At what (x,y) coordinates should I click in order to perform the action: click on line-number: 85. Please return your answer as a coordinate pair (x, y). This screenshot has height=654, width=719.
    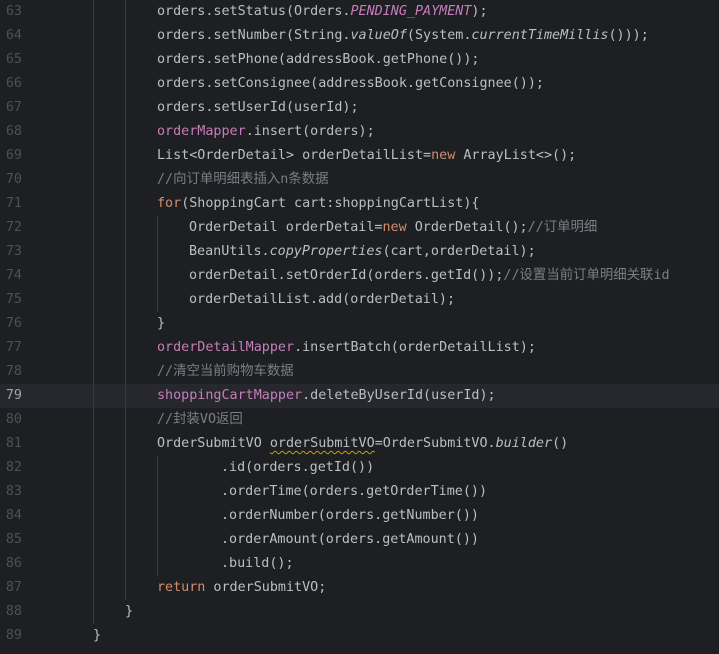
    Looking at the image, I should click on (11, 540).